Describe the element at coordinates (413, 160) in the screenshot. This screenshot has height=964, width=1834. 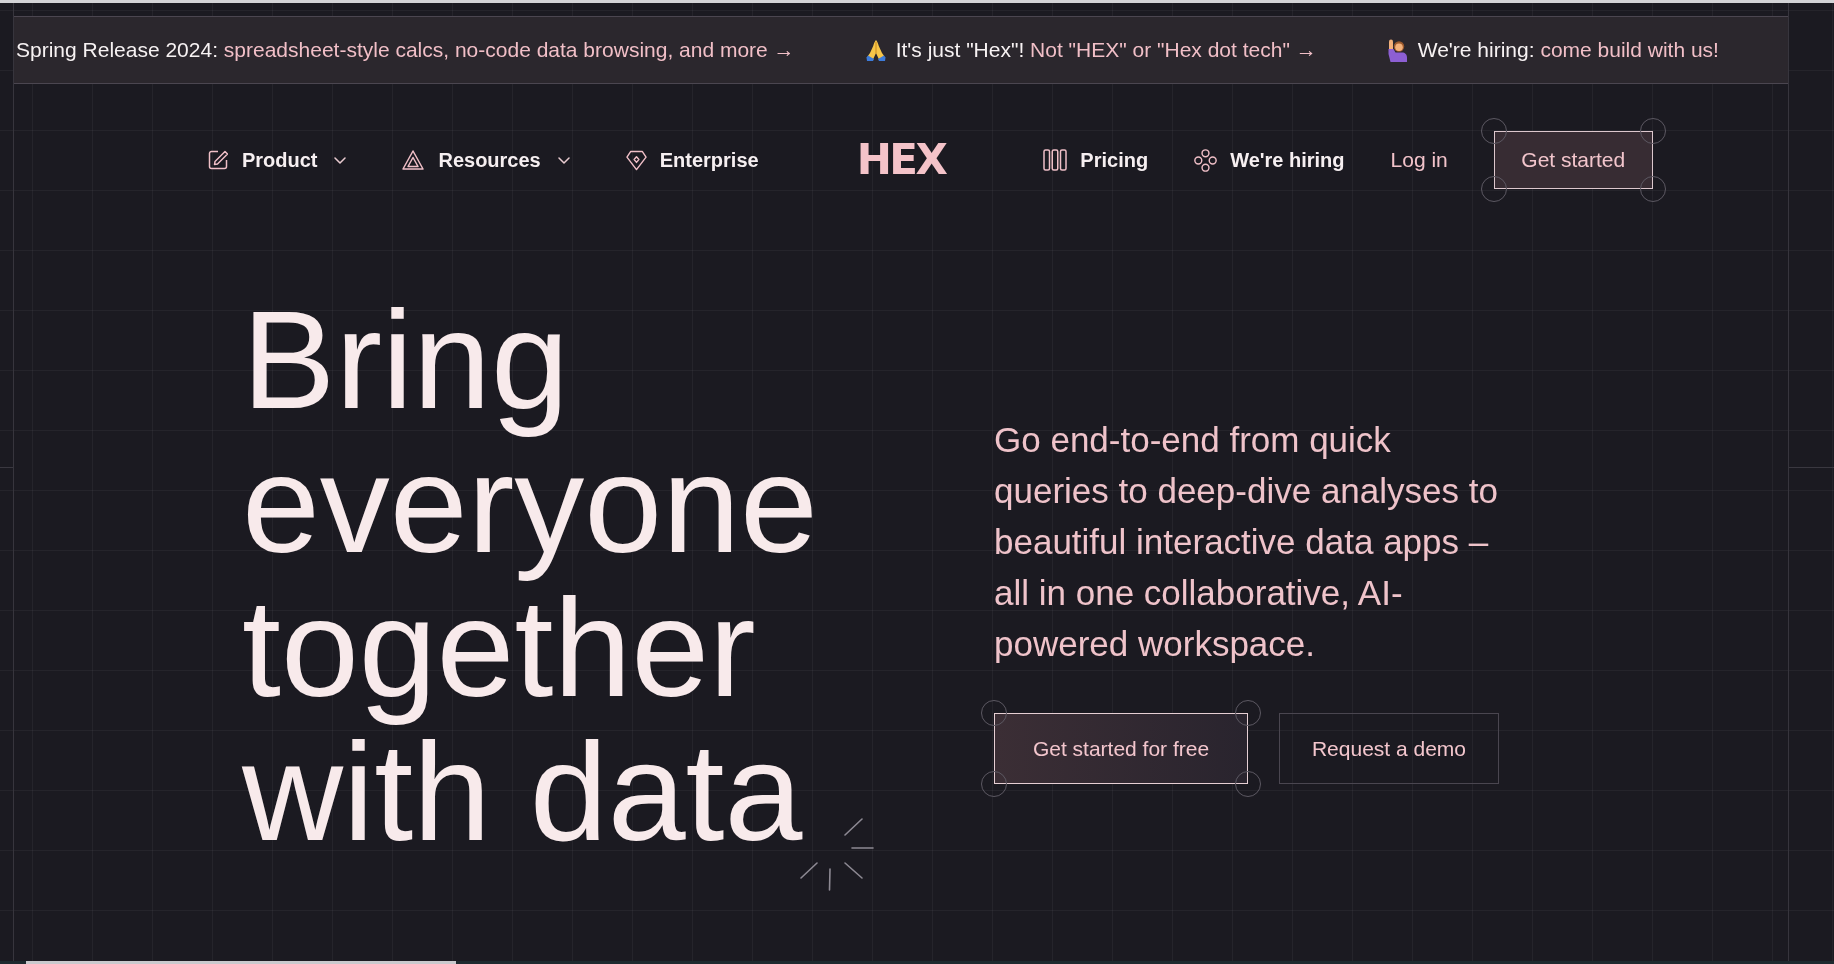
I see `triangle-icon` at that location.